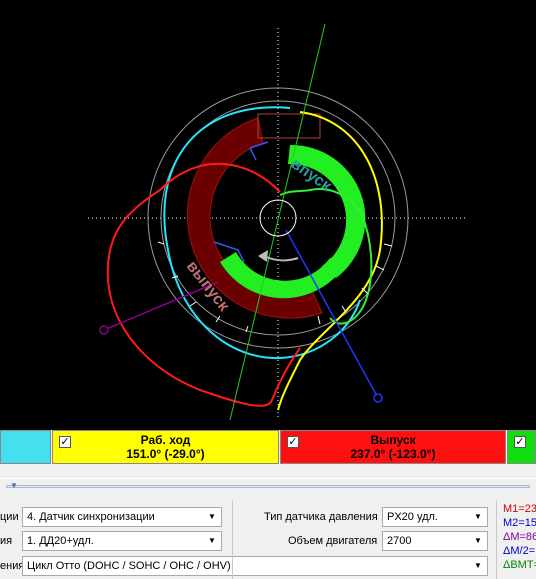 This screenshot has width=536, height=579. Describe the element at coordinates (519, 523) in the screenshot. I see `measurement-m2: M2=15` at that location.